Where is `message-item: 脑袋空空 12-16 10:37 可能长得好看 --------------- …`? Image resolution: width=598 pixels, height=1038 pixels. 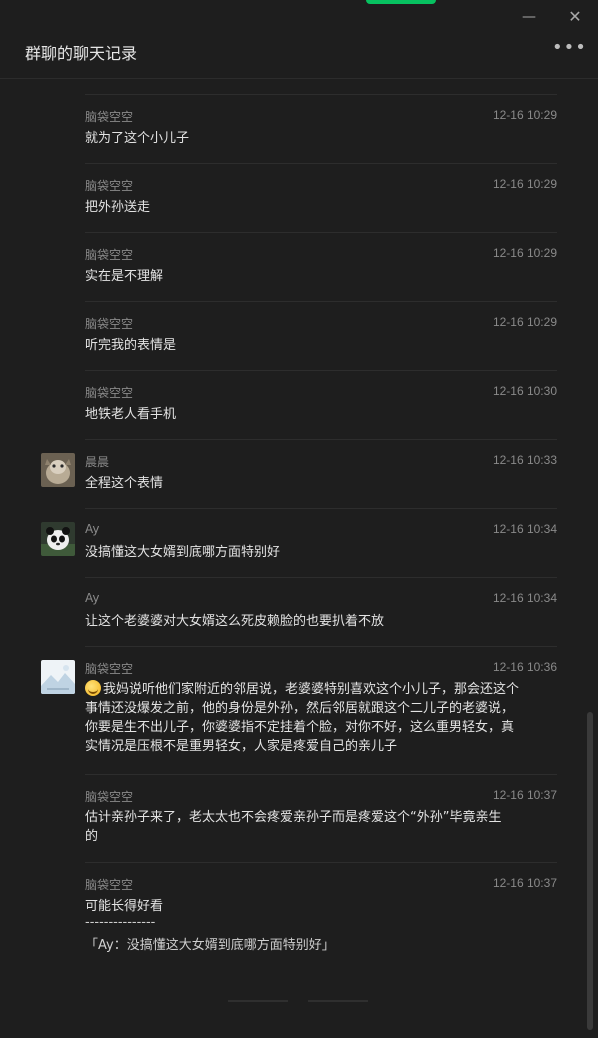
message-item: 脑袋空空 12-16 10:37 可能长得好看 --------------- … is located at coordinates (299, 917).